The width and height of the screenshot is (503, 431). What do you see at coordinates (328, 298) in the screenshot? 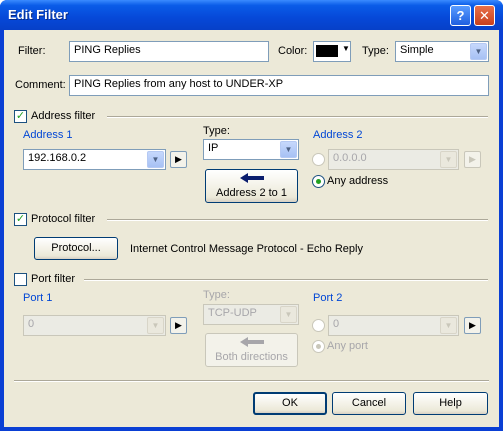
I see `port2-label: Port 2` at bounding box center [328, 298].